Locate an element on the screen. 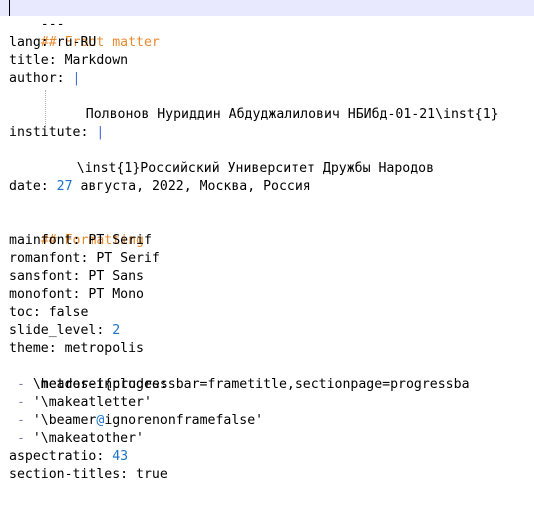 The image size is (534, 518). value-section-titles: true is located at coordinates (148, 474).